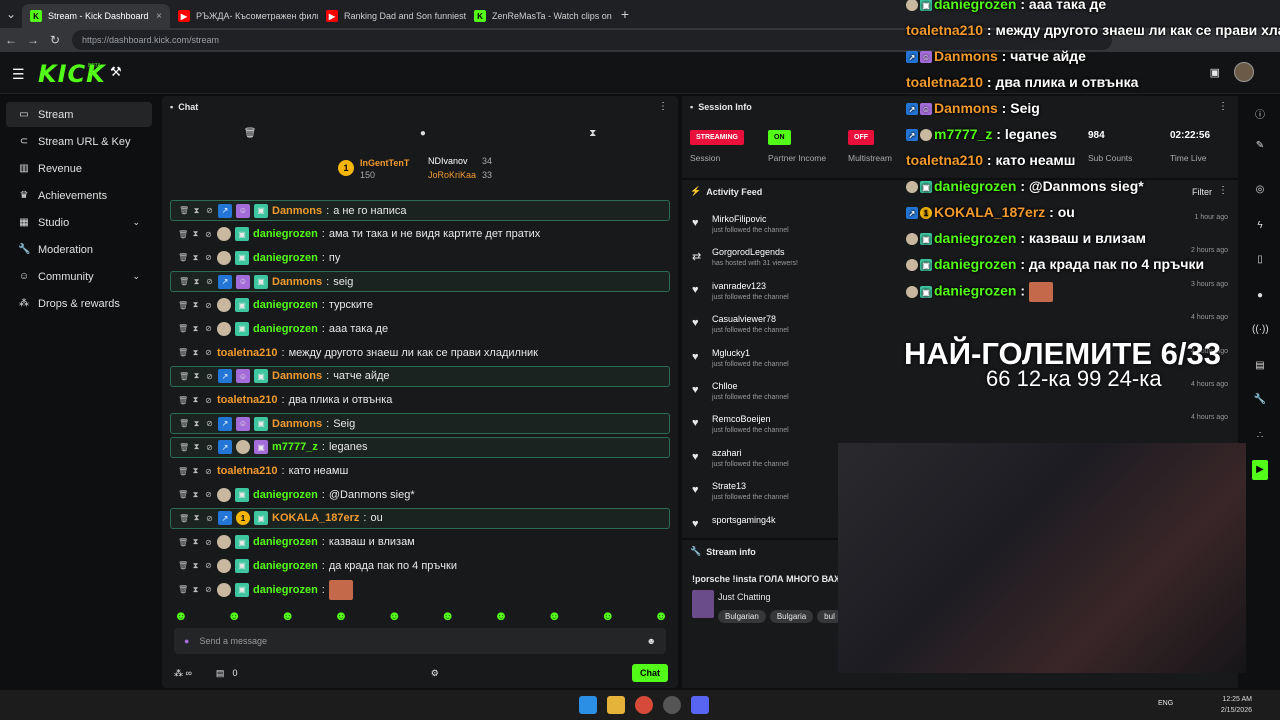 The height and width of the screenshot is (720, 1280). What do you see at coordinates (592, 40) in the screenshot?
I see `url-bar: https://dashboard.kick.com/stream` at bounding box center [592, 40].